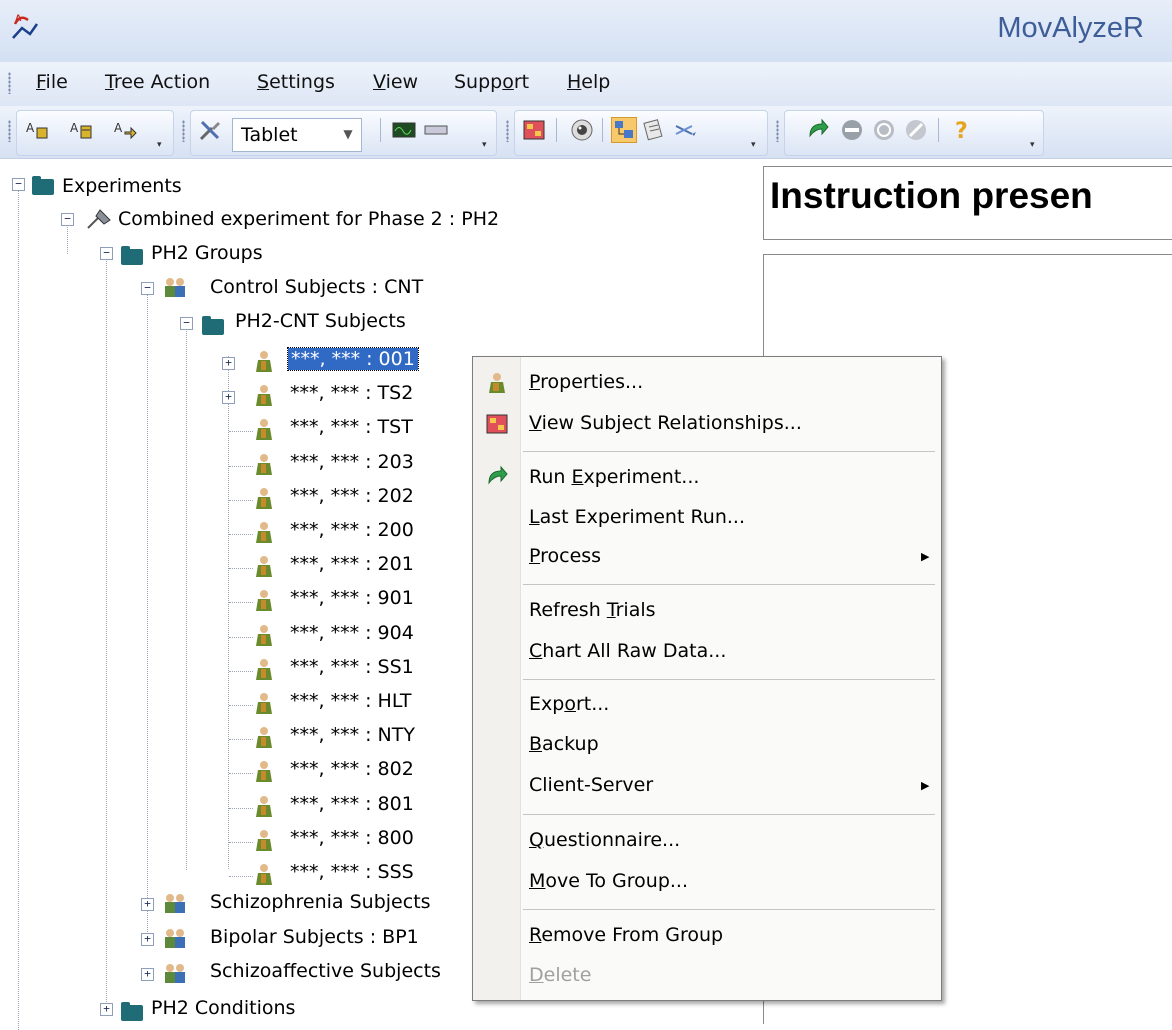 The height and width of the screenshot is (1030, 1172). I want to click on menu-item-client-server: Client-Server, so click(591, 785).